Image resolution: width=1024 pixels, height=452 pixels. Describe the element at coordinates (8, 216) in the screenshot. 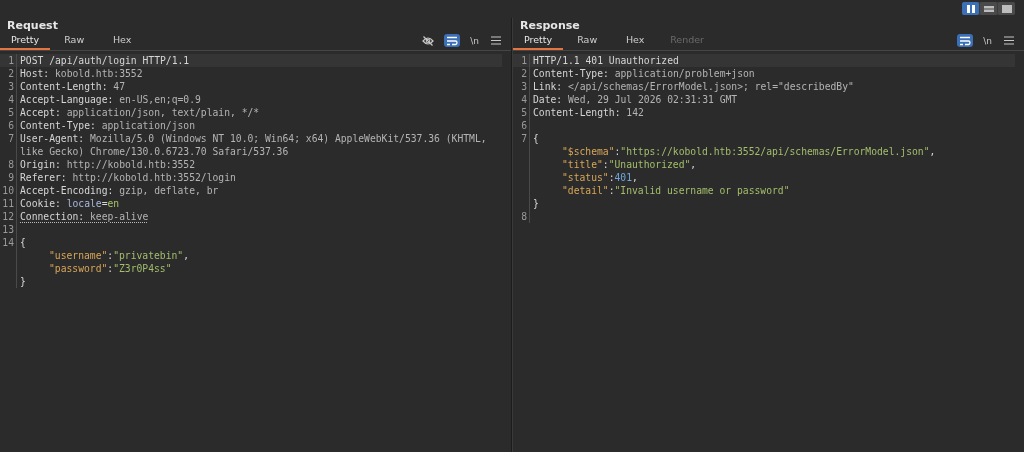

I see `line-number: 12` at that location.